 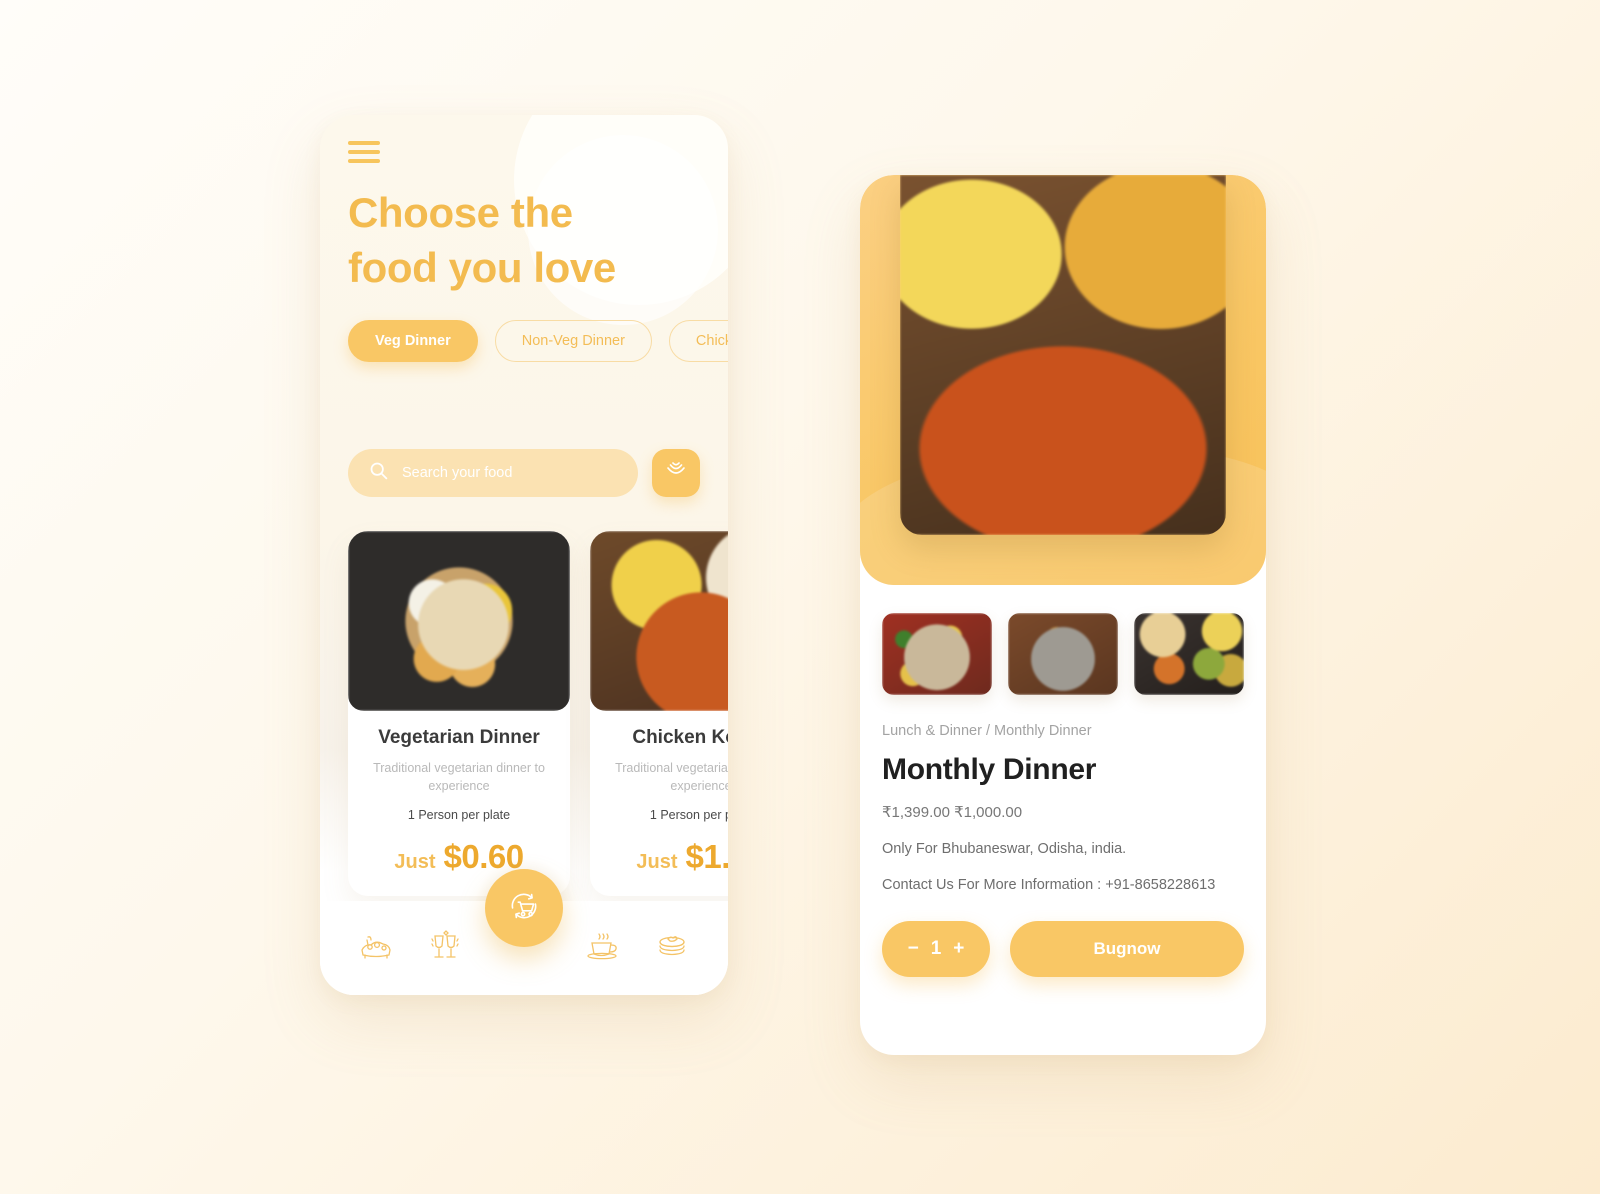 I want to click on search-row: Search your food, so click(x=524, y=473).